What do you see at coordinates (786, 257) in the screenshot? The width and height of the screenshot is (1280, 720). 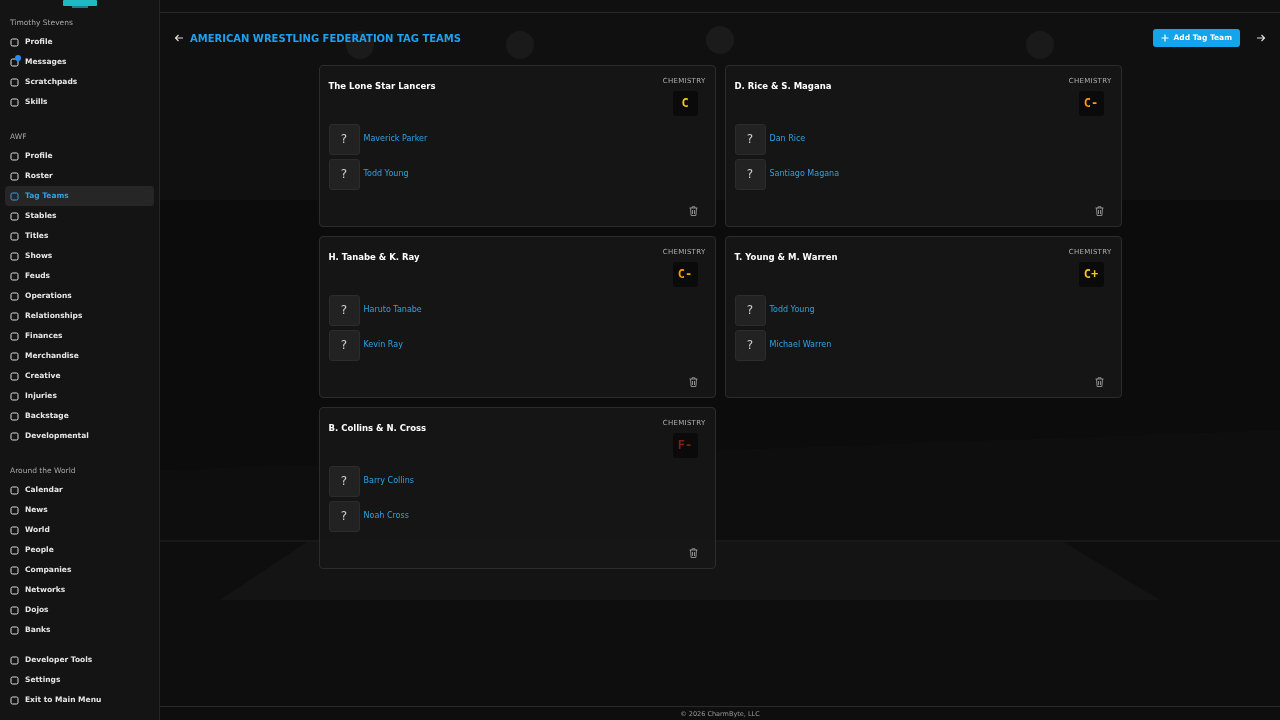 I see `team-name: T. Young & M. Warren` at bounding box center [786, 257].